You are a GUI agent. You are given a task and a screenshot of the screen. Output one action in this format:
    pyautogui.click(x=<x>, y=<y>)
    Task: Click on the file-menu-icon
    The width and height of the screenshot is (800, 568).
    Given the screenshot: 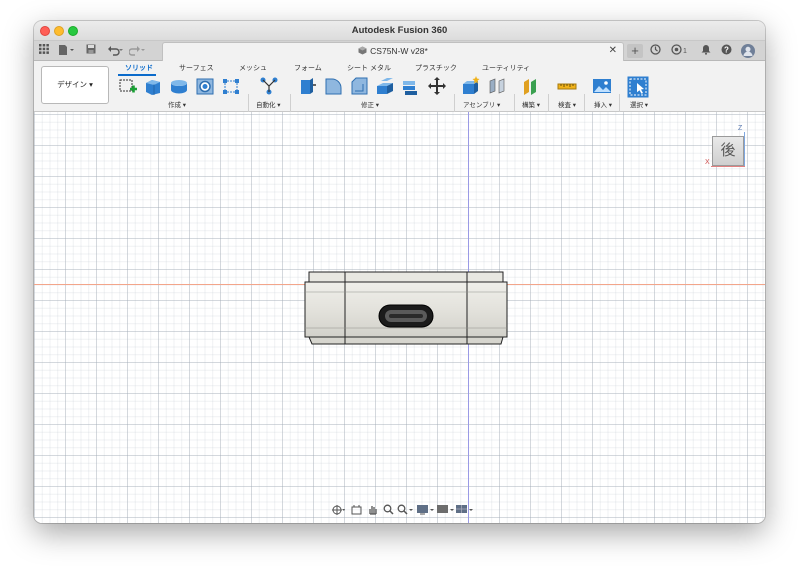 What is the action you would take?
    pyautogui.click(x=66, y=51)
    